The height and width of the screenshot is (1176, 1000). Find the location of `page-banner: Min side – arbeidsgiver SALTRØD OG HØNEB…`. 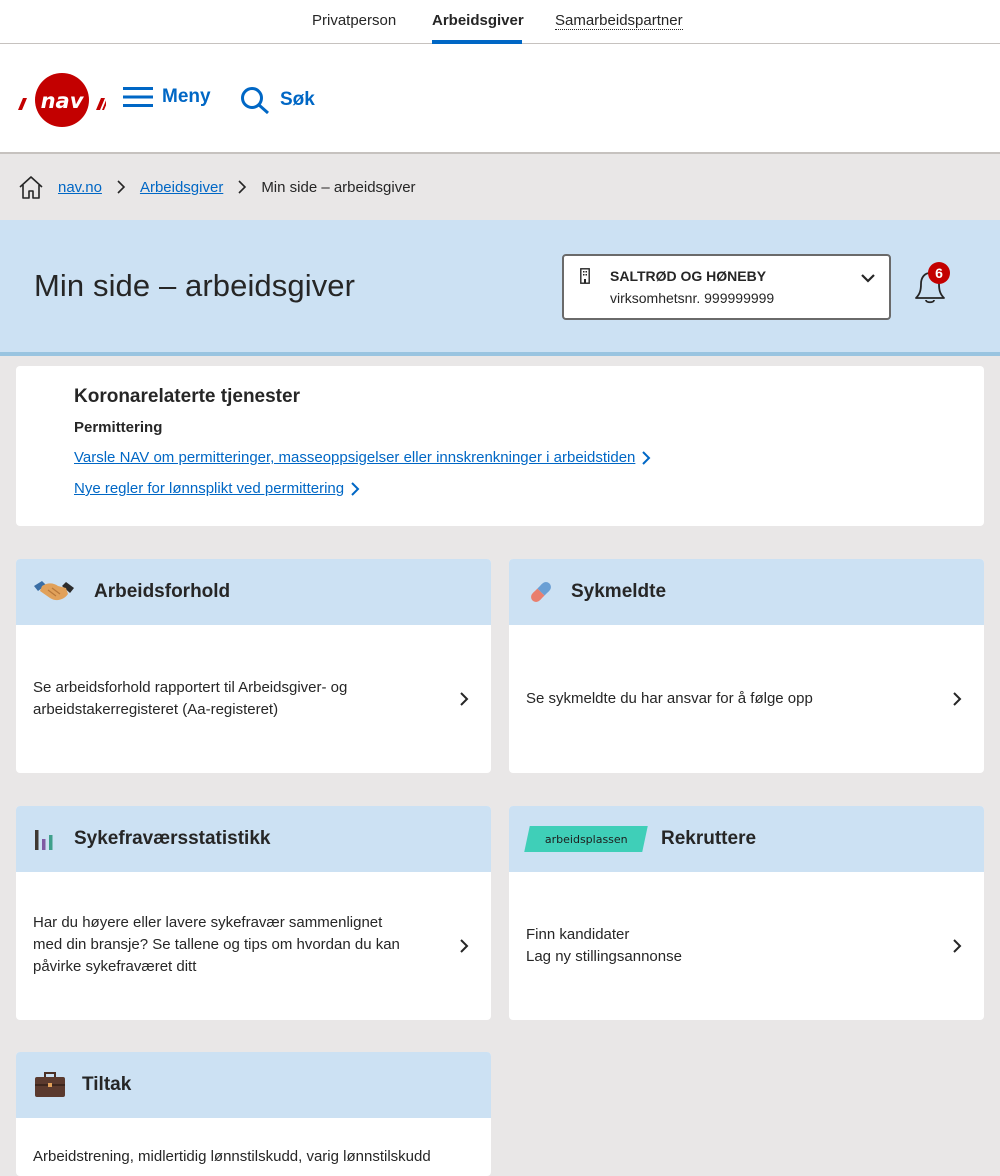

page-banner: Min side – arbeidsgiver SALTRØD OG HØNEB… is located at coordinates (500, 288).